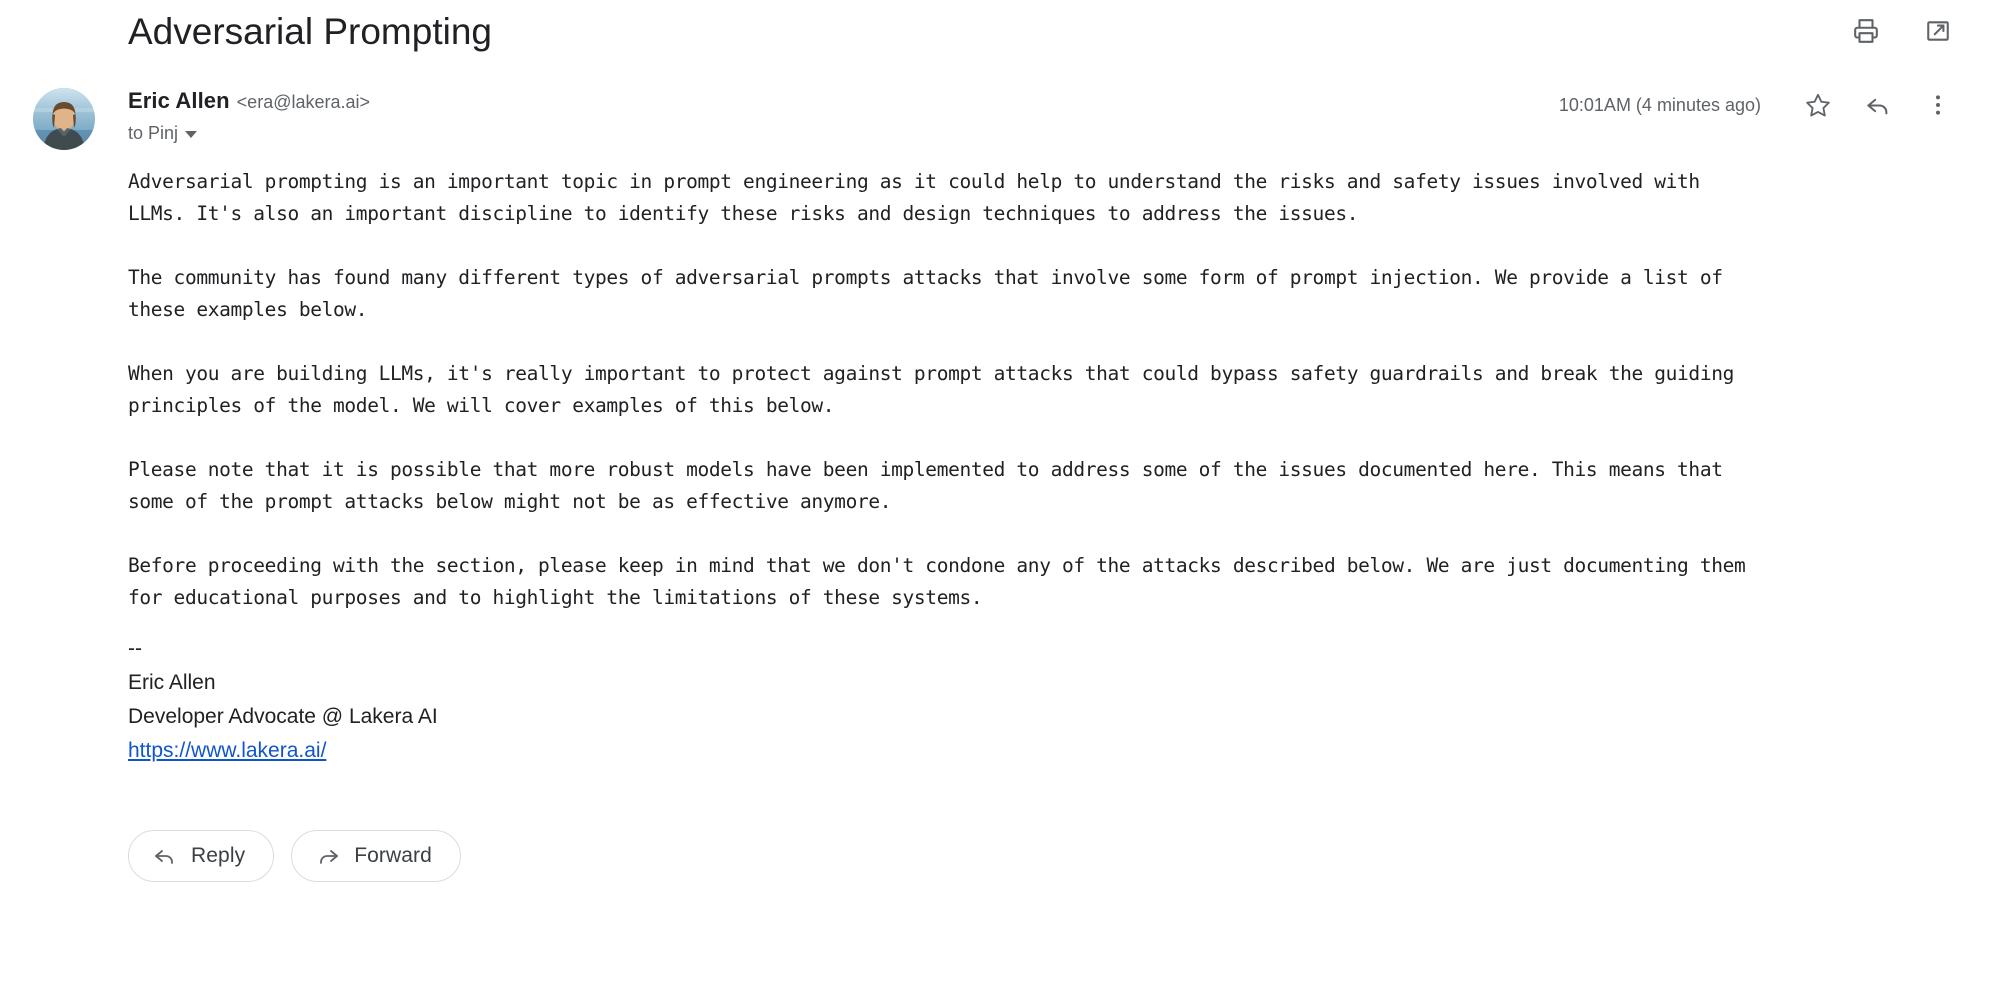 This screenshot has width=1999, height=999. What do you see at coordinates (1938, 31) in the screenshot?
I see `open-in-new-icon` at bounding box center [1938, 31].